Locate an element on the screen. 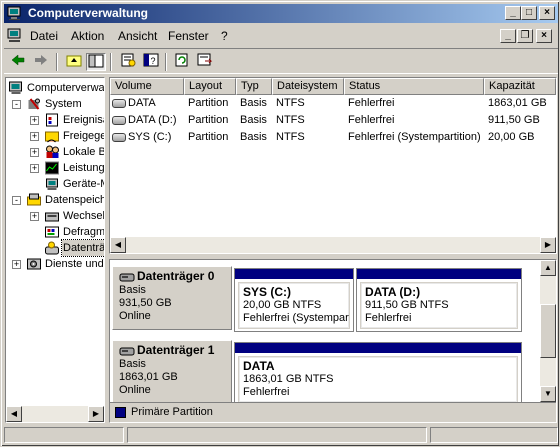  primary-partition-swatch is located at coordinates (120, 412).